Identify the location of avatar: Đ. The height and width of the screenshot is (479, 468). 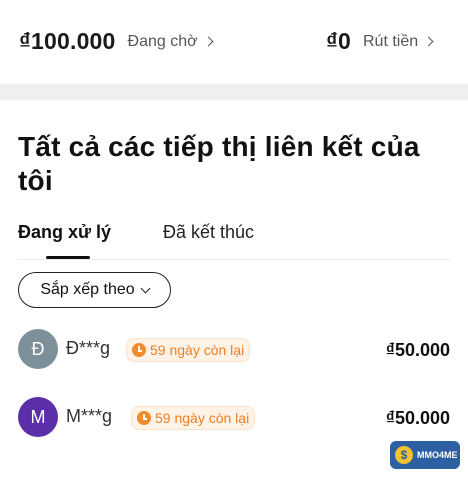
(38, 349).